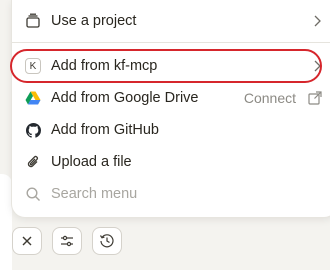 The image size is (330, 270). What do you see at coordinates (171, 194) in the screenshot?
I see `menu-search: Search menu` at bounding box center [171, 194].